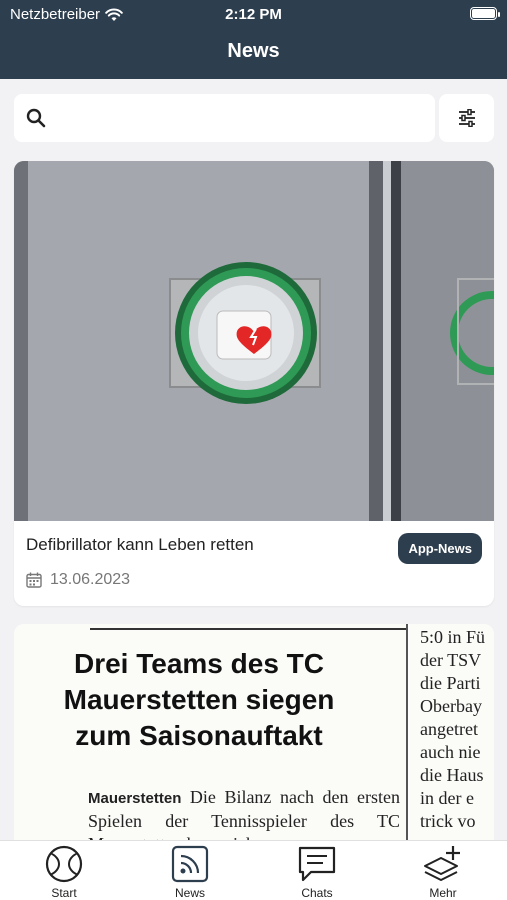  Describe the element at coordinates (253, 870) in the screenshot. I see `tab-bar: Start News Chats Mehr` at that location.